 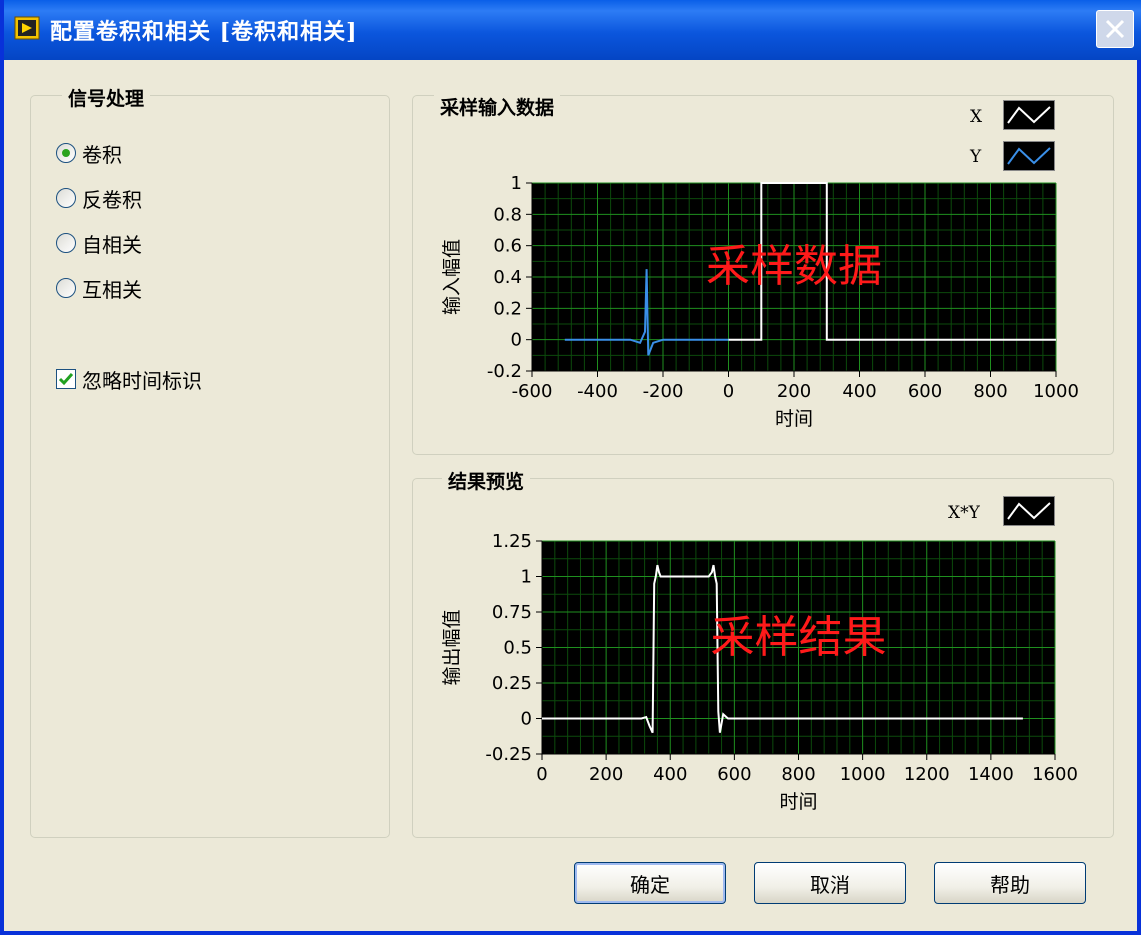 I want to click on y-tick-label: -0.25, so click(x=508, y=754).